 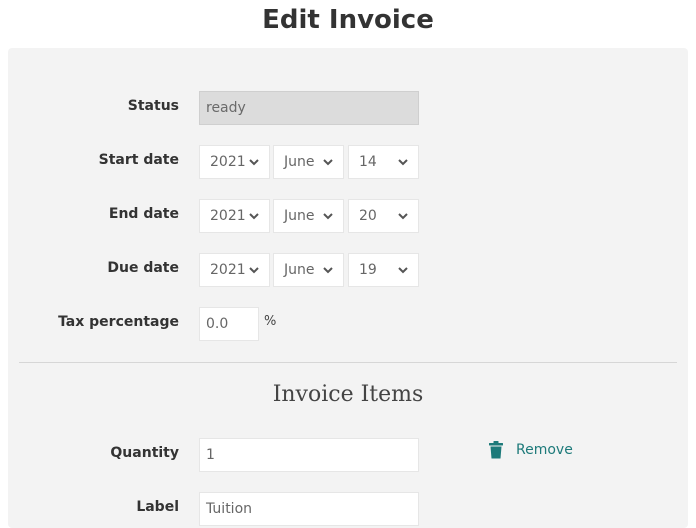 I want to click on remove-item-button: Remove, so click(x=530, y=450).